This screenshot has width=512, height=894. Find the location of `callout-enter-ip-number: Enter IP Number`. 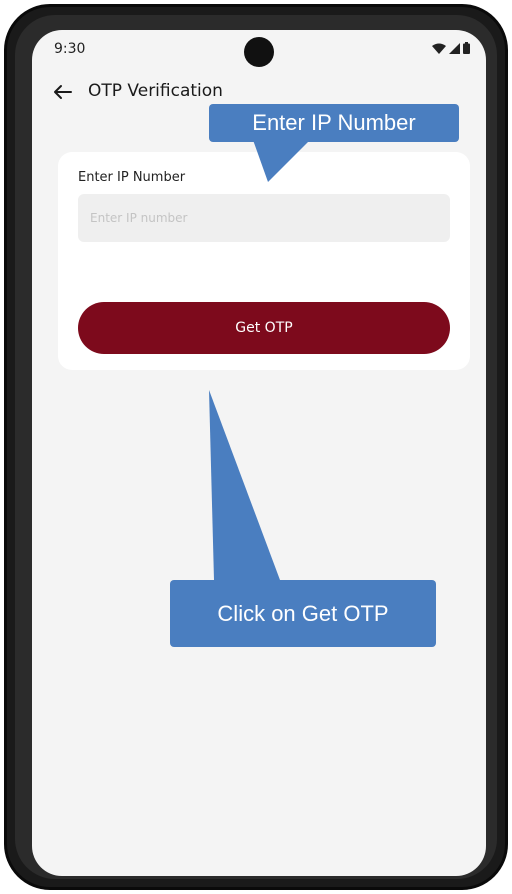

callout-enter-ip-number: Enter IP Number is located at coordinates (334, 123).